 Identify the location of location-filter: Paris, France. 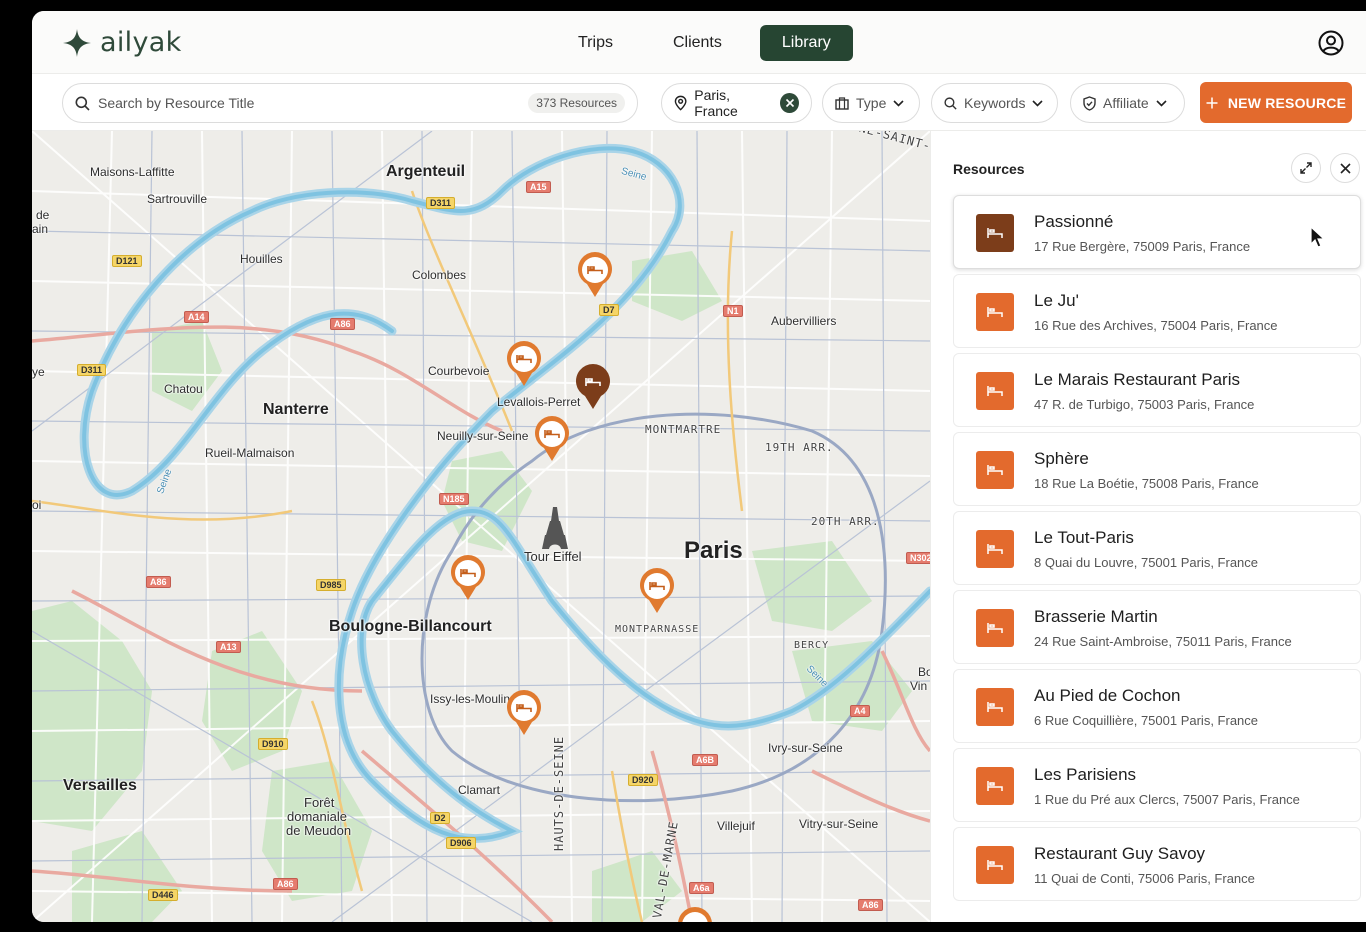
(736, 103).